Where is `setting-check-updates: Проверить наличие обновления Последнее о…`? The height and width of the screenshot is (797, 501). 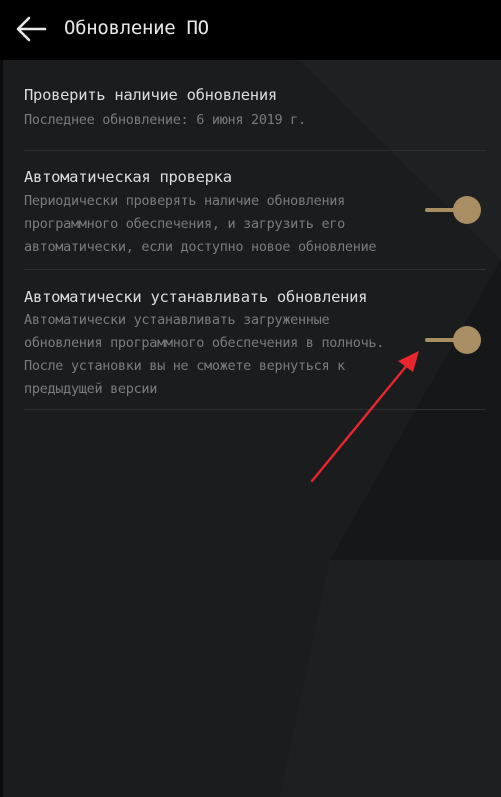
setting-check-updates: Проверить наличие обновления Последнее о… is located at coordinates (255, 108).